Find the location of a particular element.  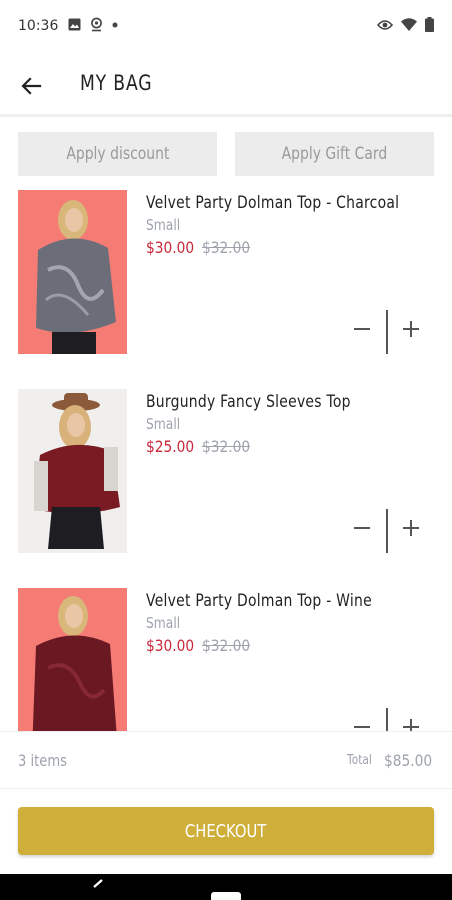

back-nav-icon is located at coordinates (98, 887).